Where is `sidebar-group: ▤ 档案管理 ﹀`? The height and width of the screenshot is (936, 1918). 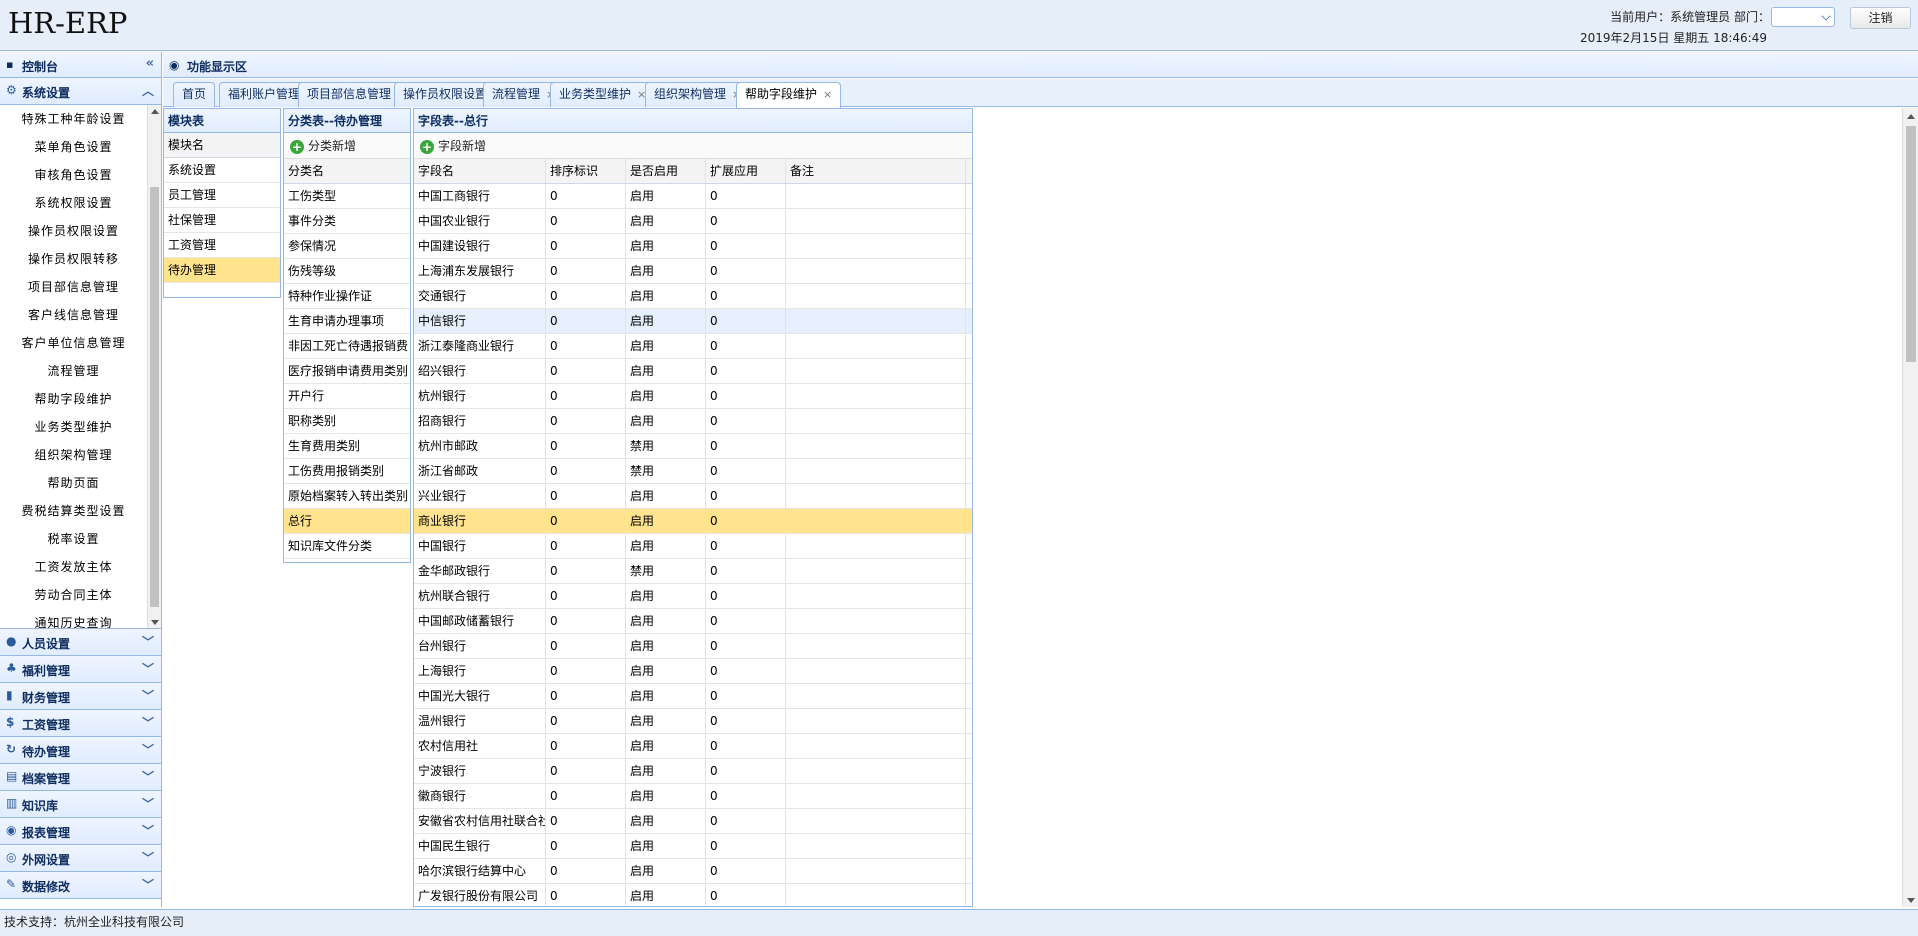 sidebar-group: ▤ 档案管理 ﹀ is located at coordinates (80, 777).